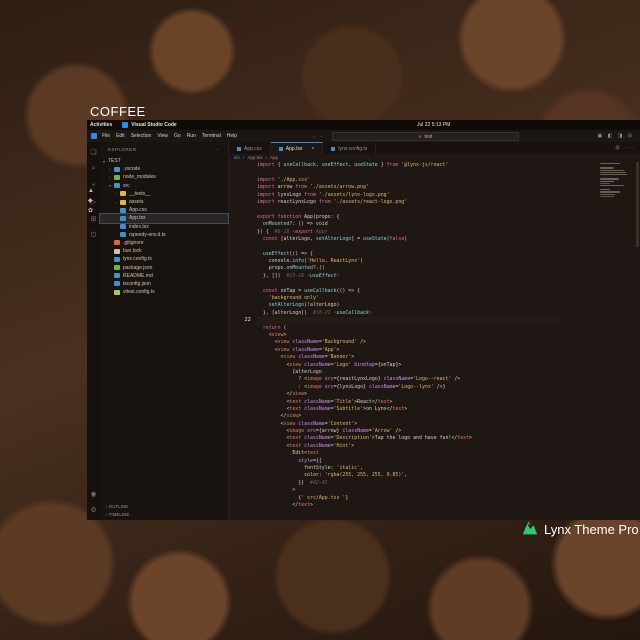  What do you see at coordinates (164, 161) in the screenshot?
I see `tree-root: ▾ TEST` at bounding box center [164, 161].